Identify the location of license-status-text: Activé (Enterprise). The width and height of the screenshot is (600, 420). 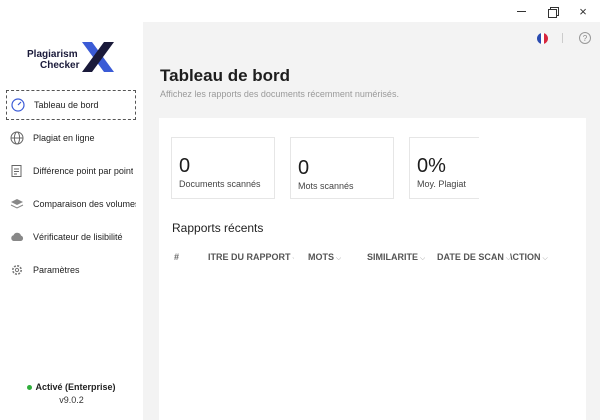
(75, 387).